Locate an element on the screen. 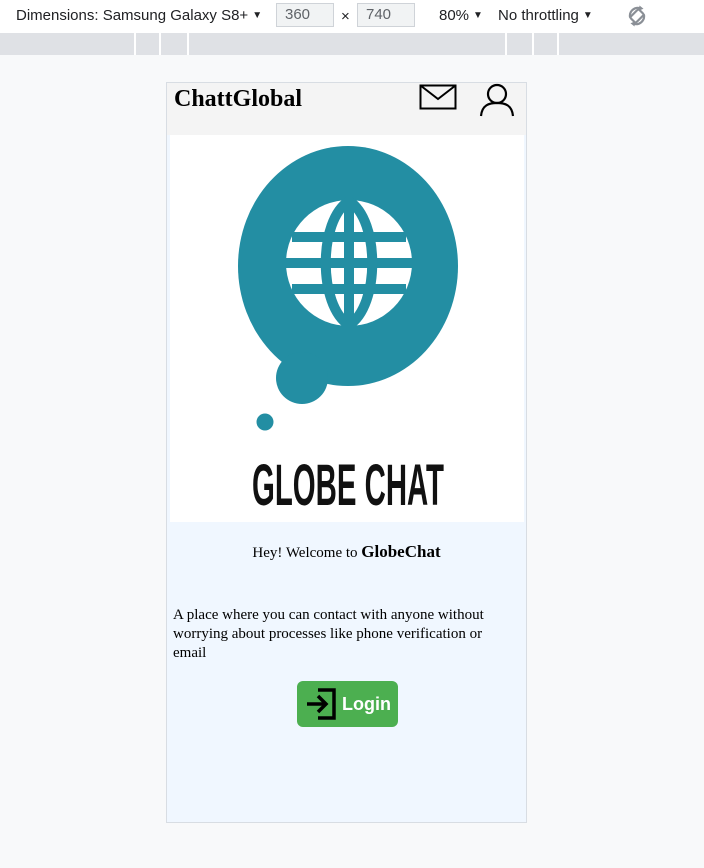  welcome-app-name: GlobeChat is located at coordinates (401, 551).